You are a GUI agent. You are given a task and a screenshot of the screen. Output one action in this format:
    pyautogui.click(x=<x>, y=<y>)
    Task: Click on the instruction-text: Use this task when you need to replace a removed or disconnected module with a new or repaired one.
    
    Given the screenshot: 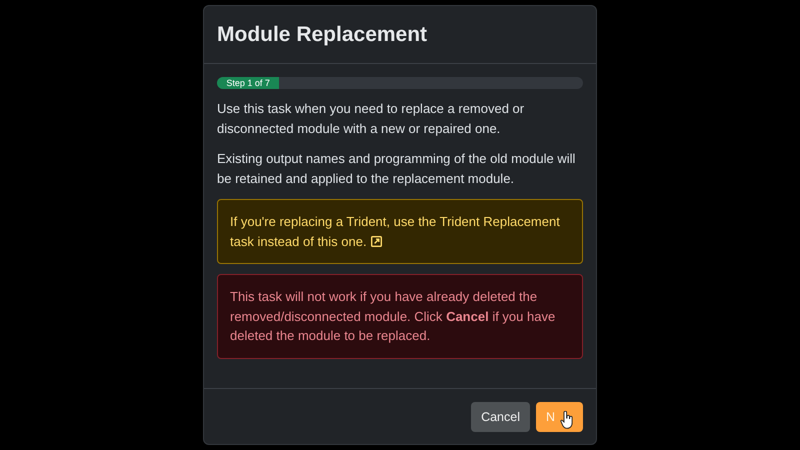 What is the action you would take?
    pyautogui.click(x=371, y=119)
    